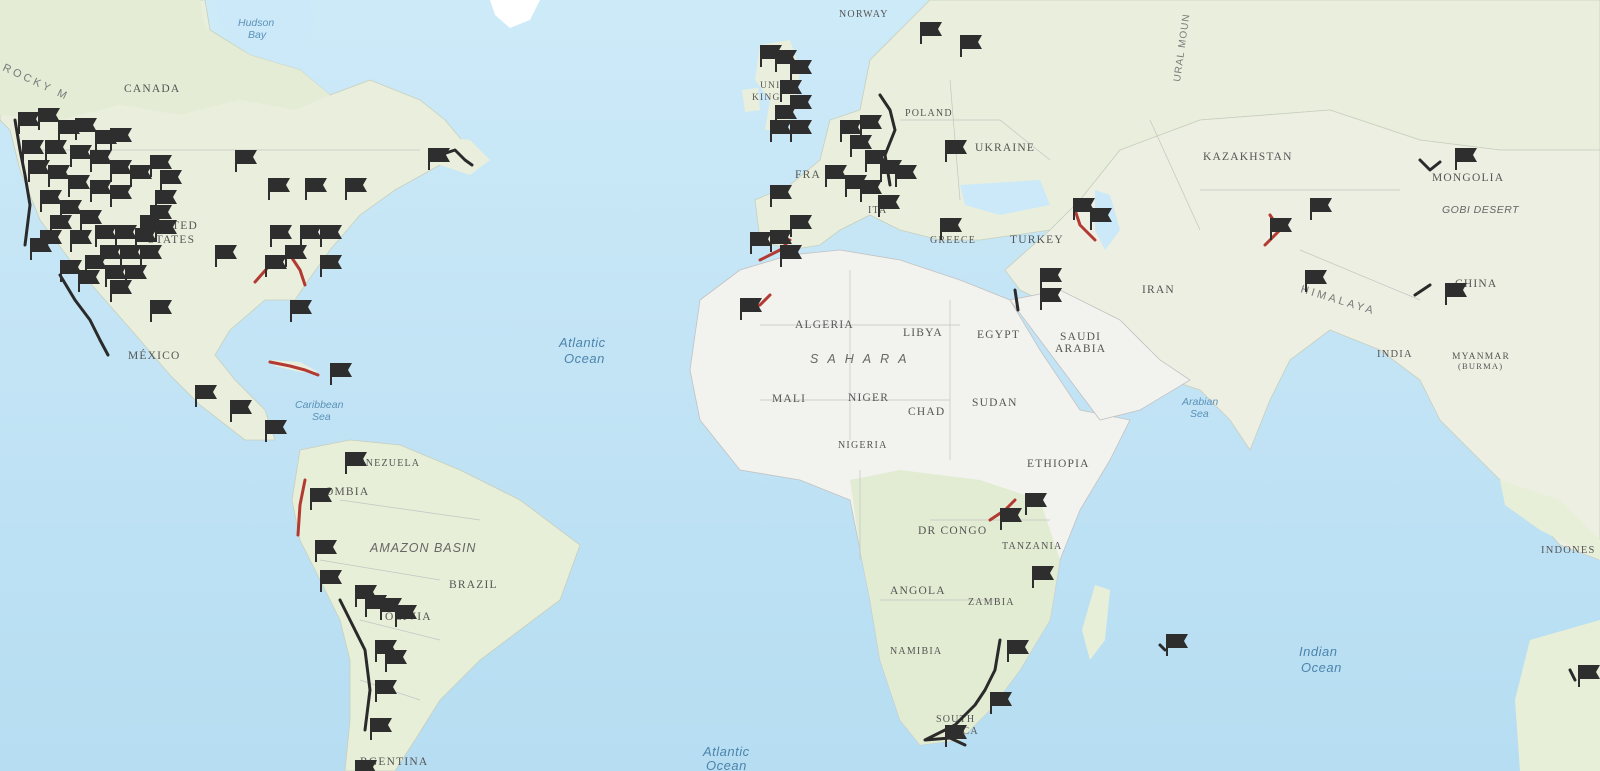 The width and height of the screenshot is (1600, 771). Describe the element at coordinates (726, 764) in the screenshot. I see `label-atlantic-south-2: Ocean` at that location.